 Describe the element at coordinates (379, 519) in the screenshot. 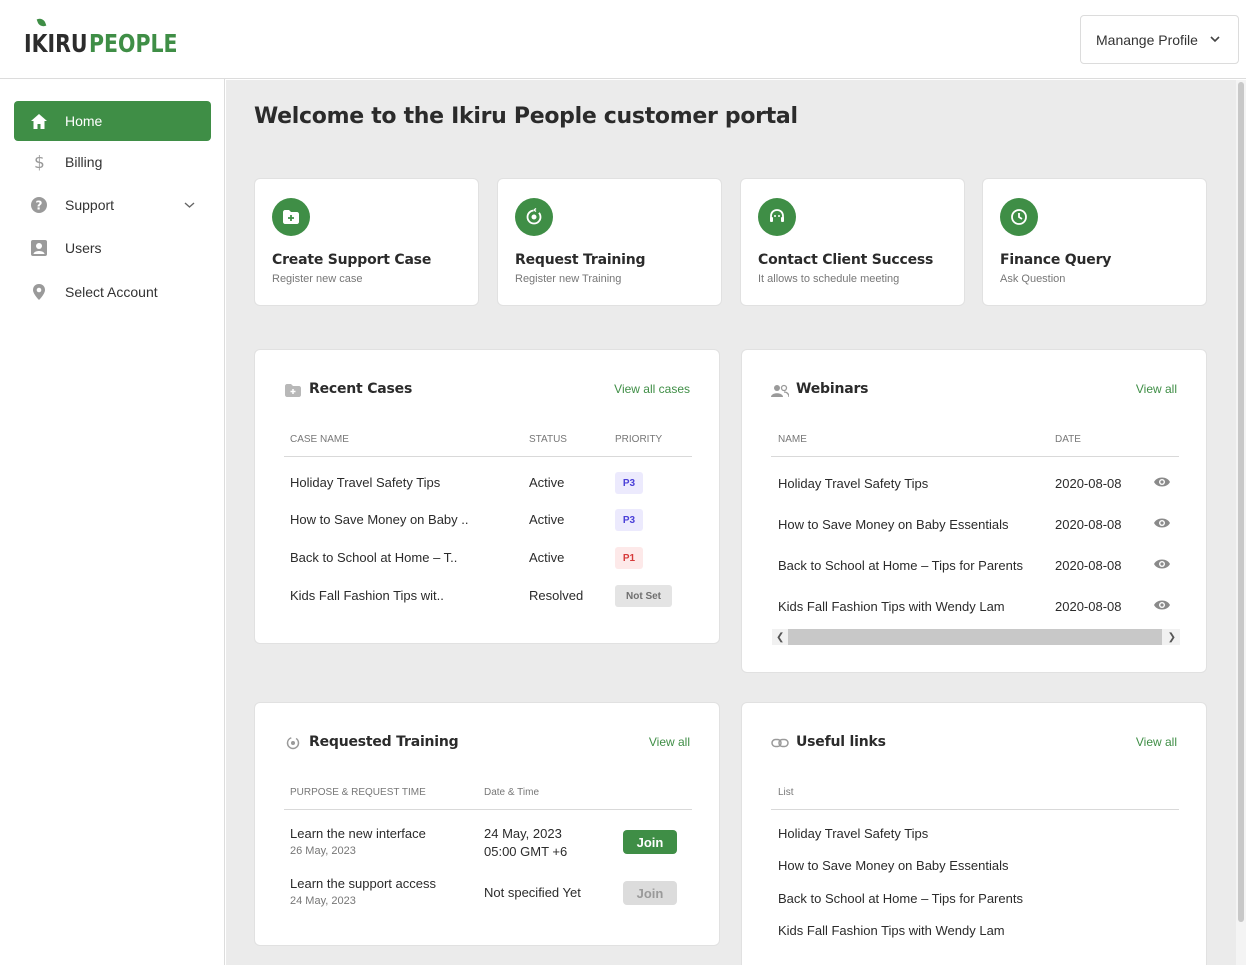

I see `case-name: How to Save Money on Baby ..` at that location.